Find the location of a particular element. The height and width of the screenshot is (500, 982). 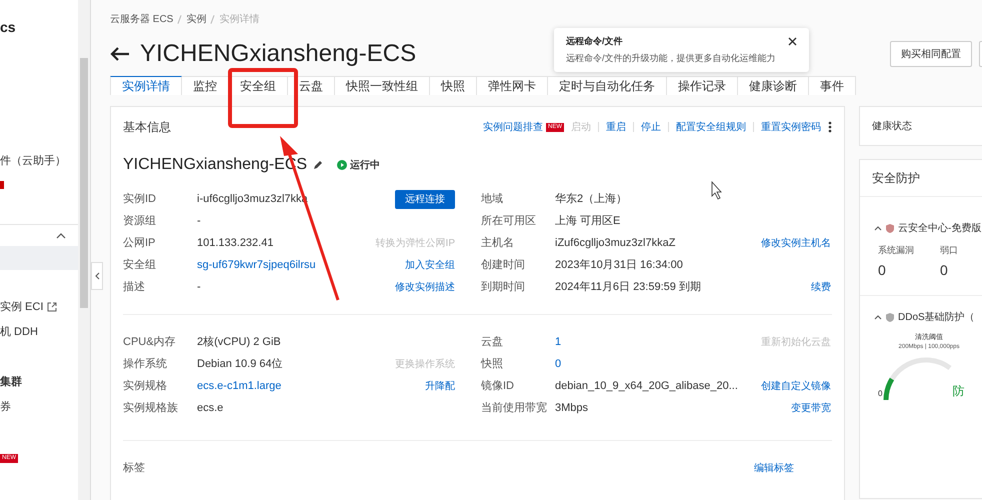

stat-label: 弱口 is located at coordinates (949, 250).